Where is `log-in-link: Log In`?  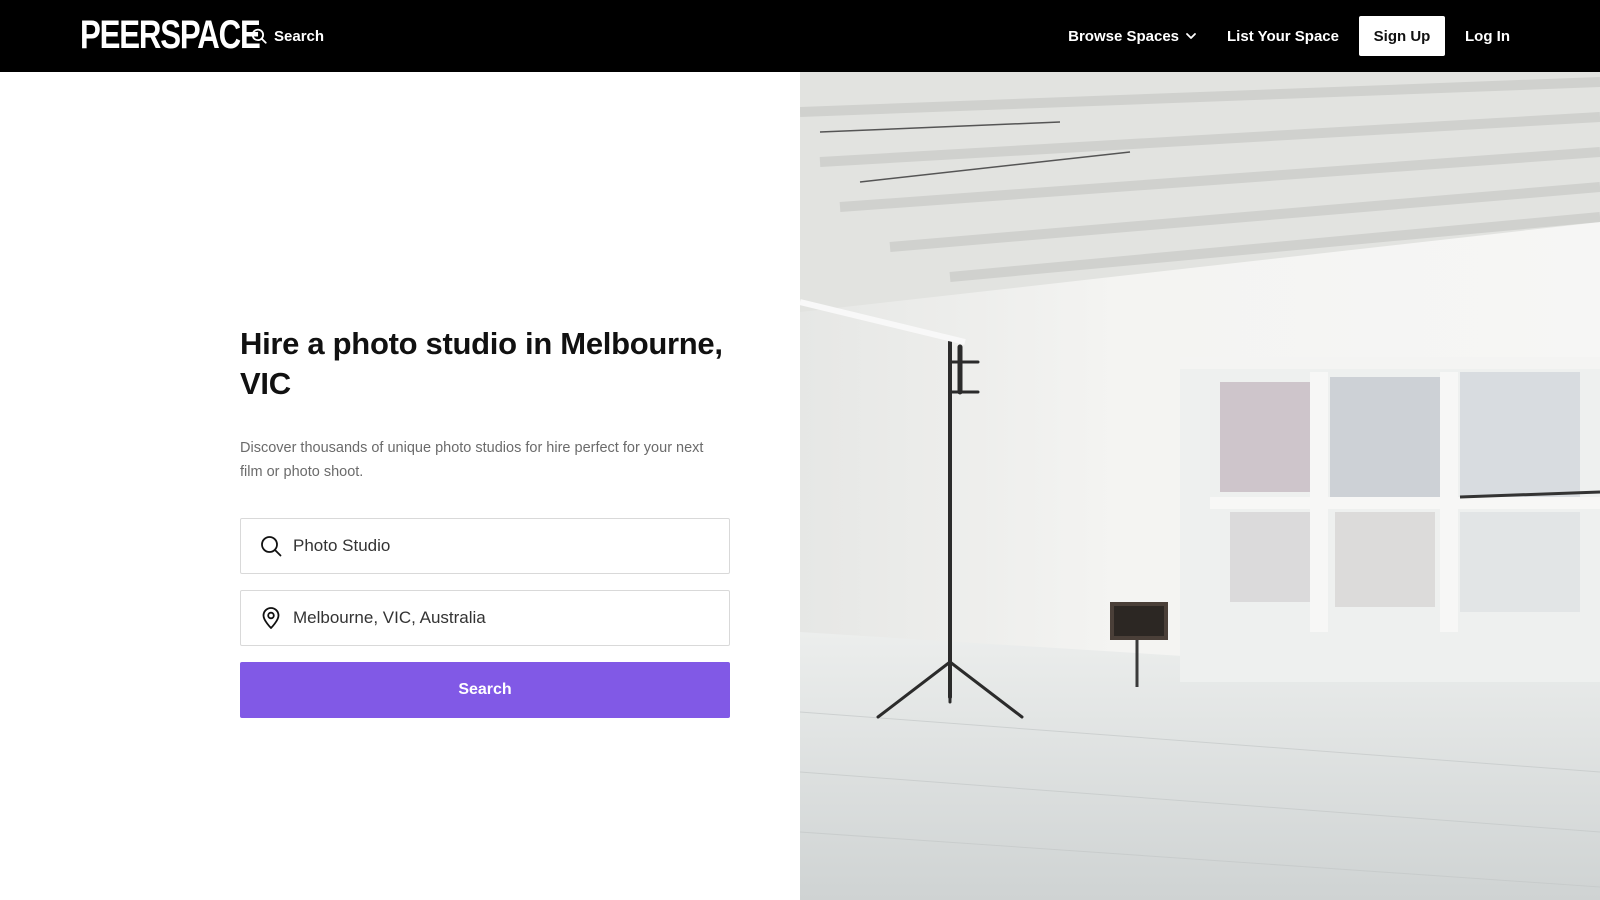 log-in-link: Log In is located at coordinates (1487, 36).